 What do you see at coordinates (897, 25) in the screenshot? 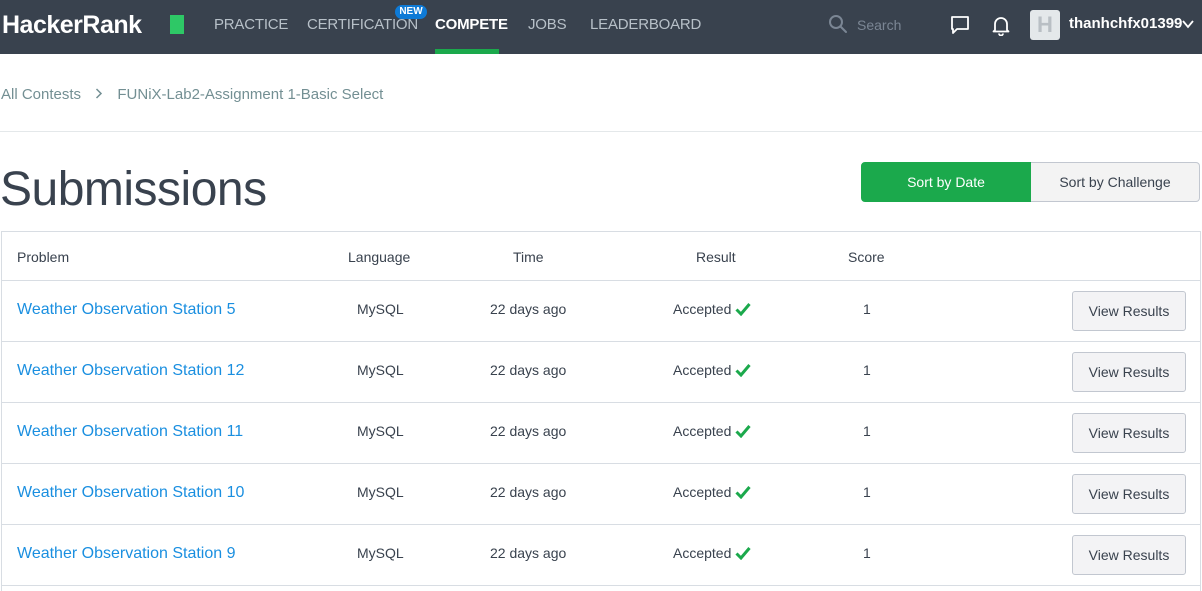
I see `search-input` at bounding box center [897, 25].